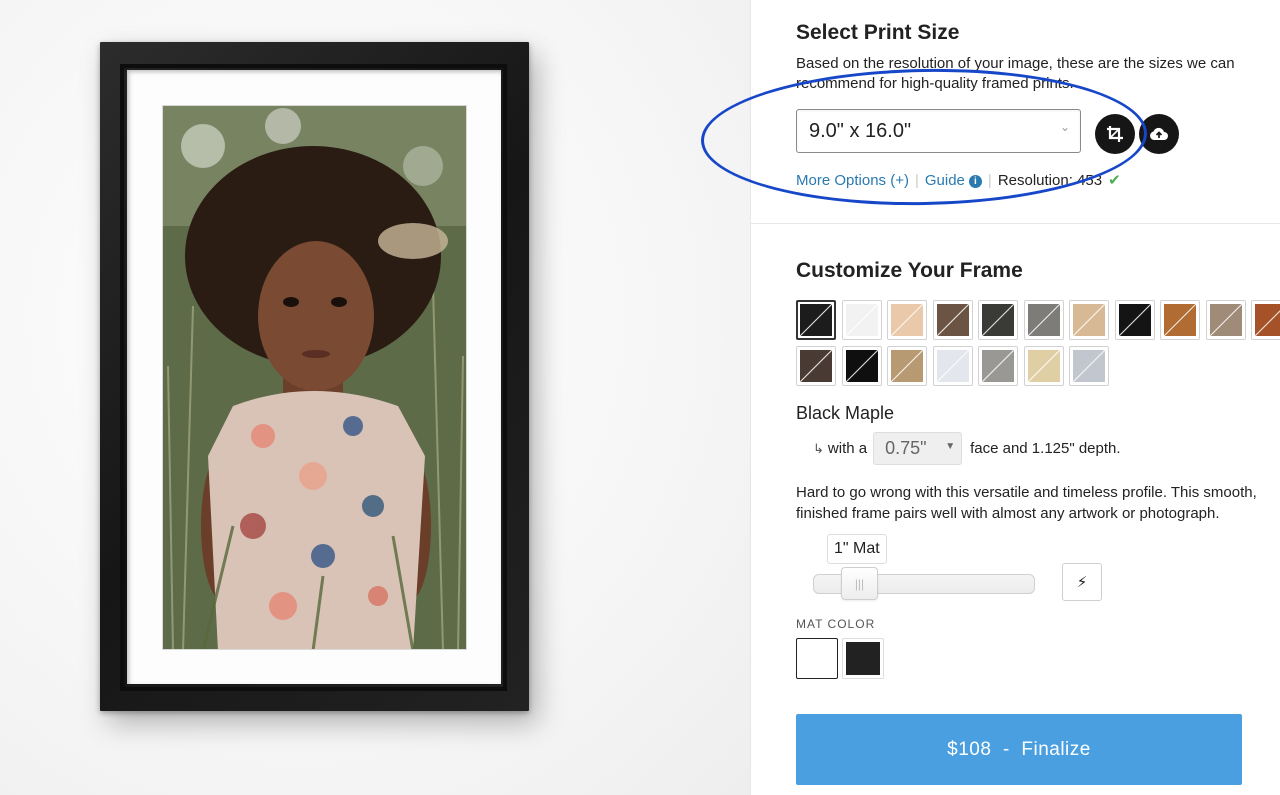  Describe the element at coordinates (1064, 127) in the screenshot. I see `chevron-down-icon: ⌄` at that location.